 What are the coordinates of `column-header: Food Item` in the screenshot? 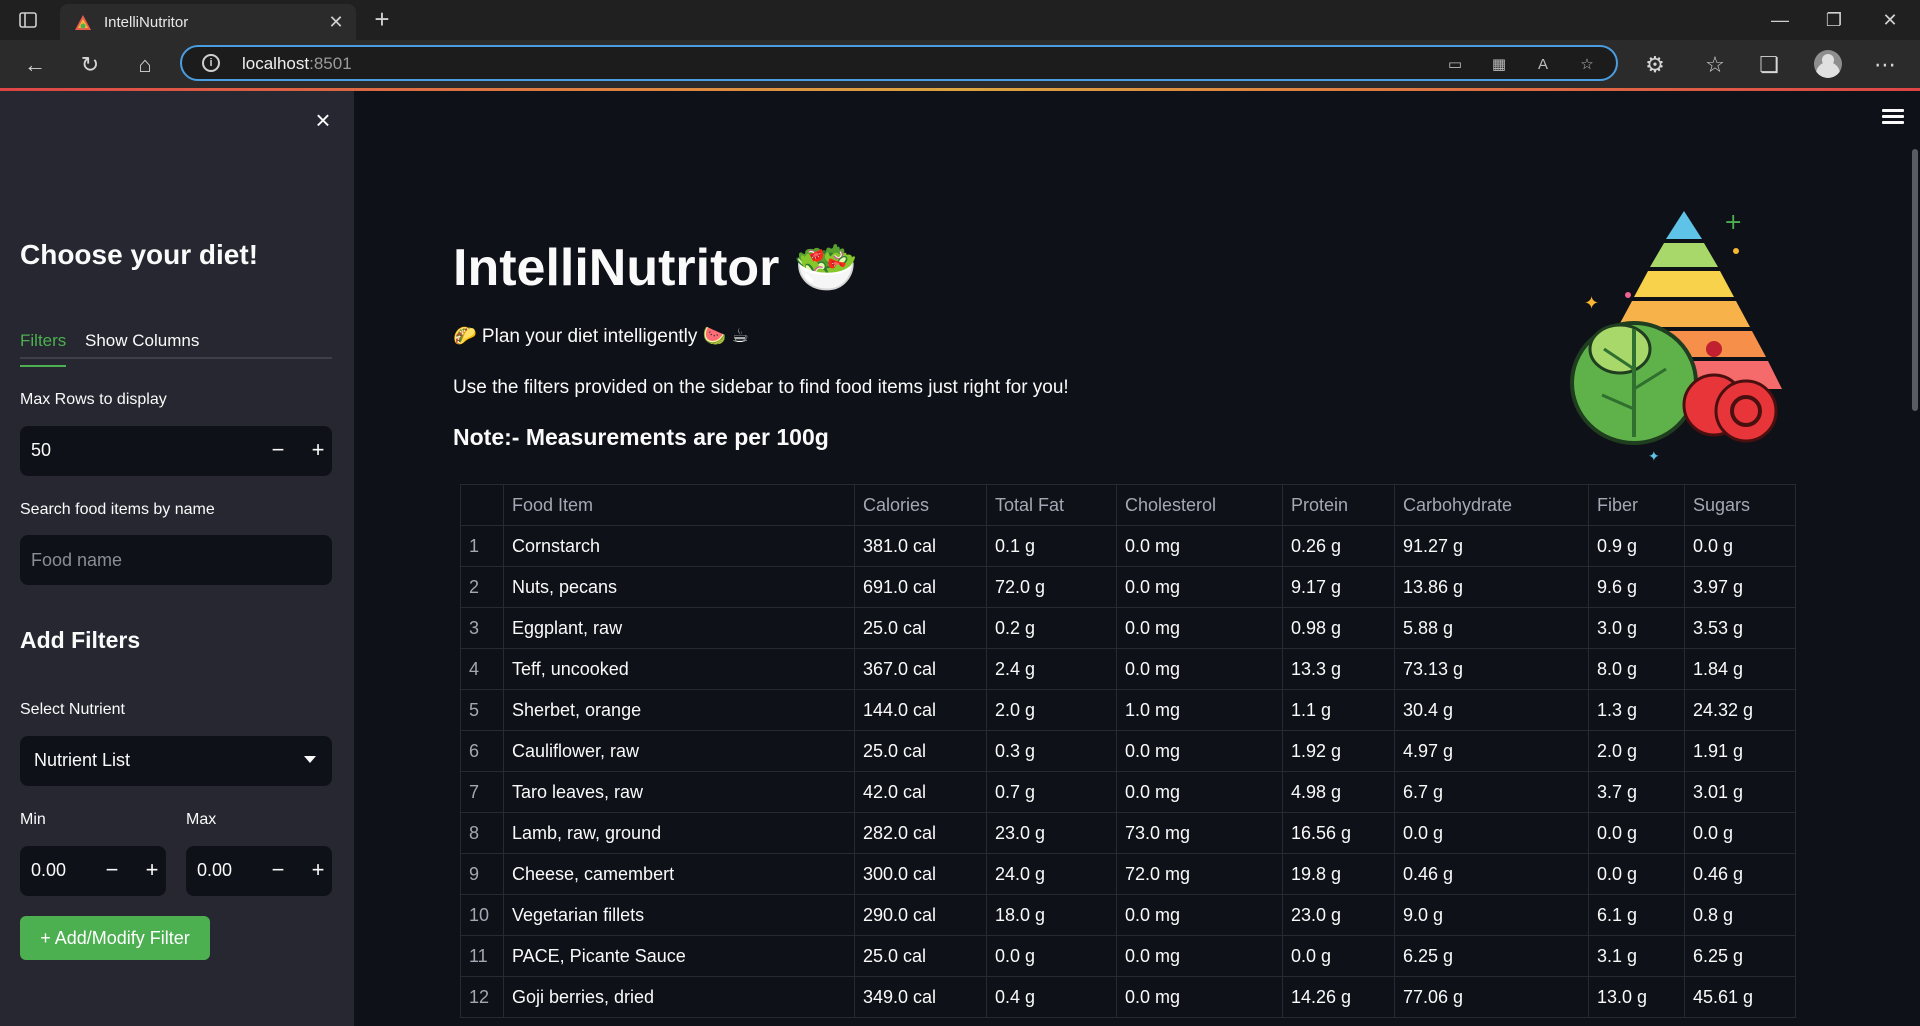 It's located at (679, 505).